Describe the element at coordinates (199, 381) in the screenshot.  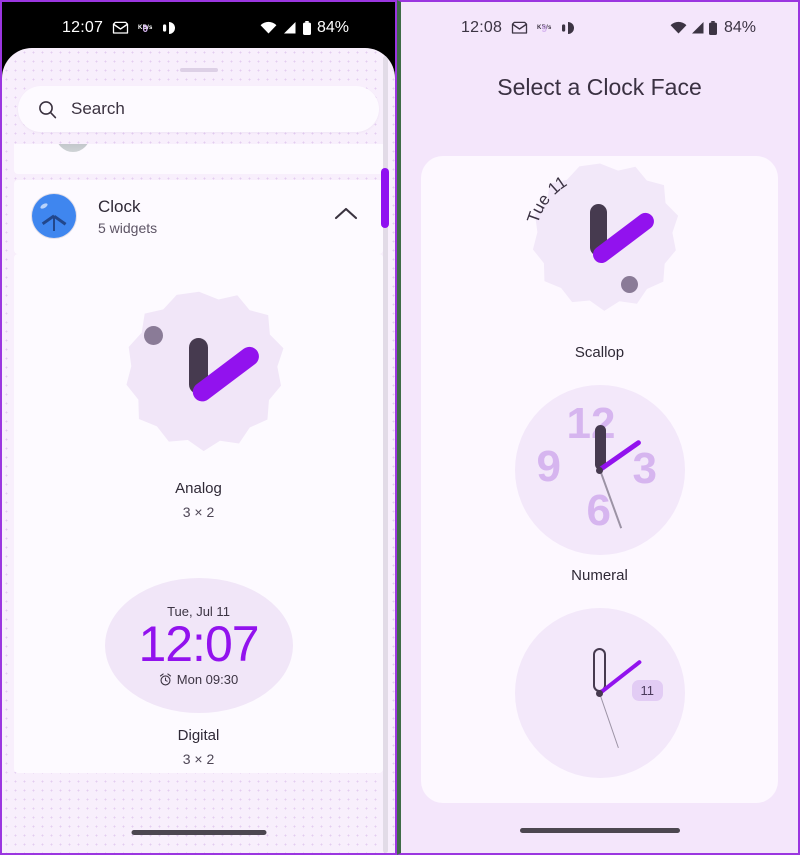
I see `analog-widget-preview` at that location.